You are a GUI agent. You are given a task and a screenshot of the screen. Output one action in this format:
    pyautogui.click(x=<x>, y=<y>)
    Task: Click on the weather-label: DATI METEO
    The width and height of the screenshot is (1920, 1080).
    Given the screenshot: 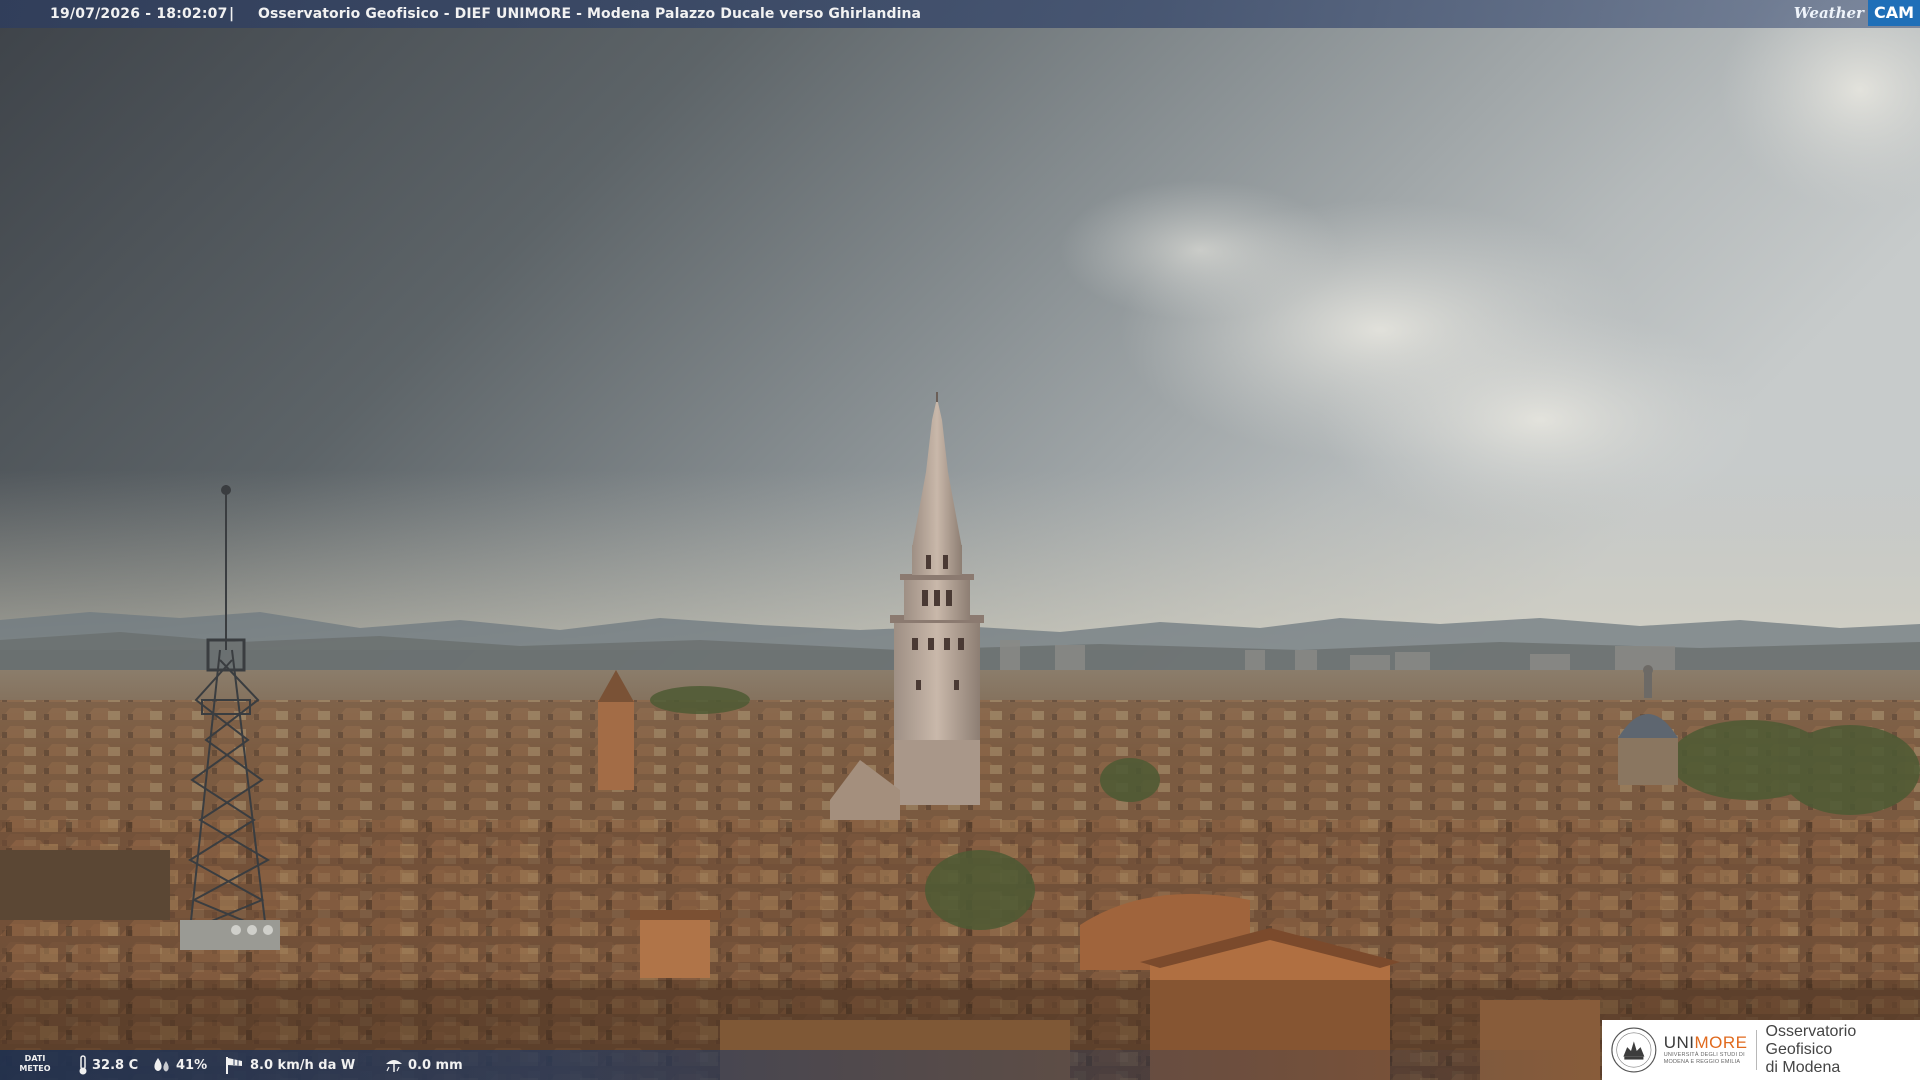 What is the action you would take?
    pyautogui.click(x=35, y=1064)
    